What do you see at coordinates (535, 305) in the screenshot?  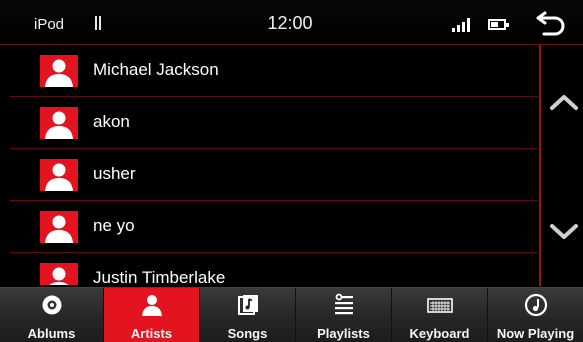 I see `now-playing-icon` at bounding box center [535, 305].